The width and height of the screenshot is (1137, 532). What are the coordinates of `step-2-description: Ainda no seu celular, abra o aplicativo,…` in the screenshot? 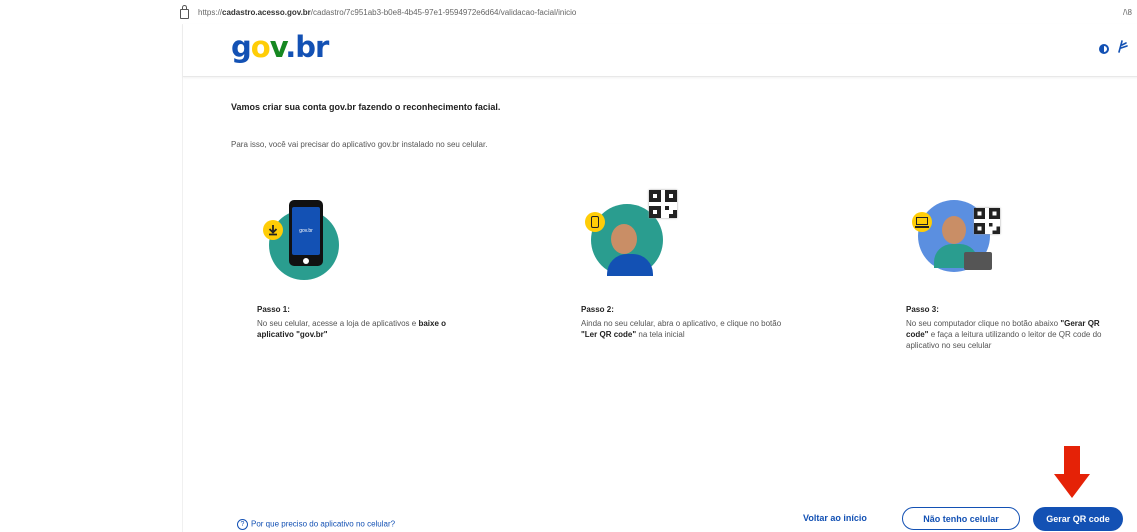 It's located at (681, 329).